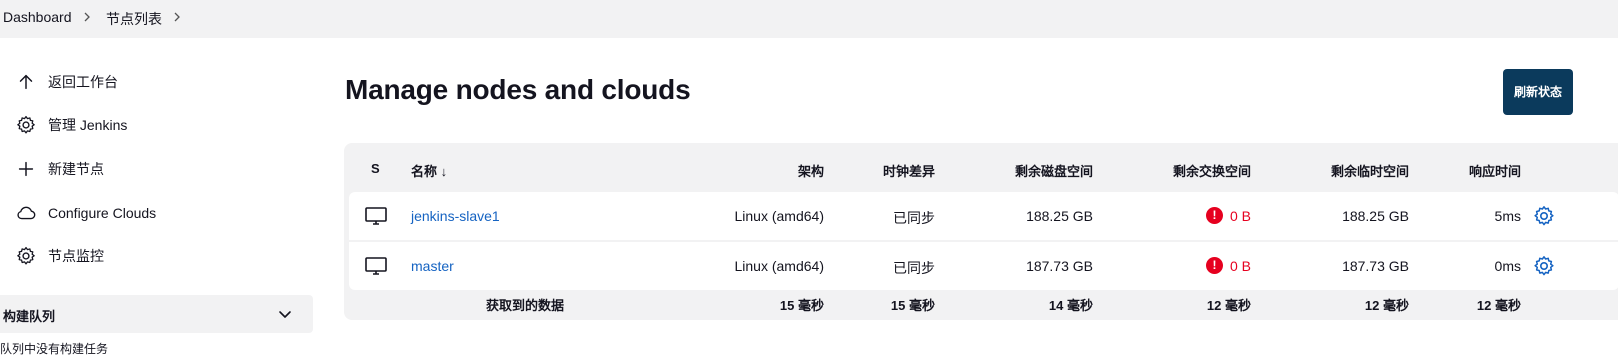 The image size is (1618, 364). What do you see at coordinates (1495, 170) in the screenshot?
I see `column-header-response: 响应时间` at bounding box center [1495, 170].